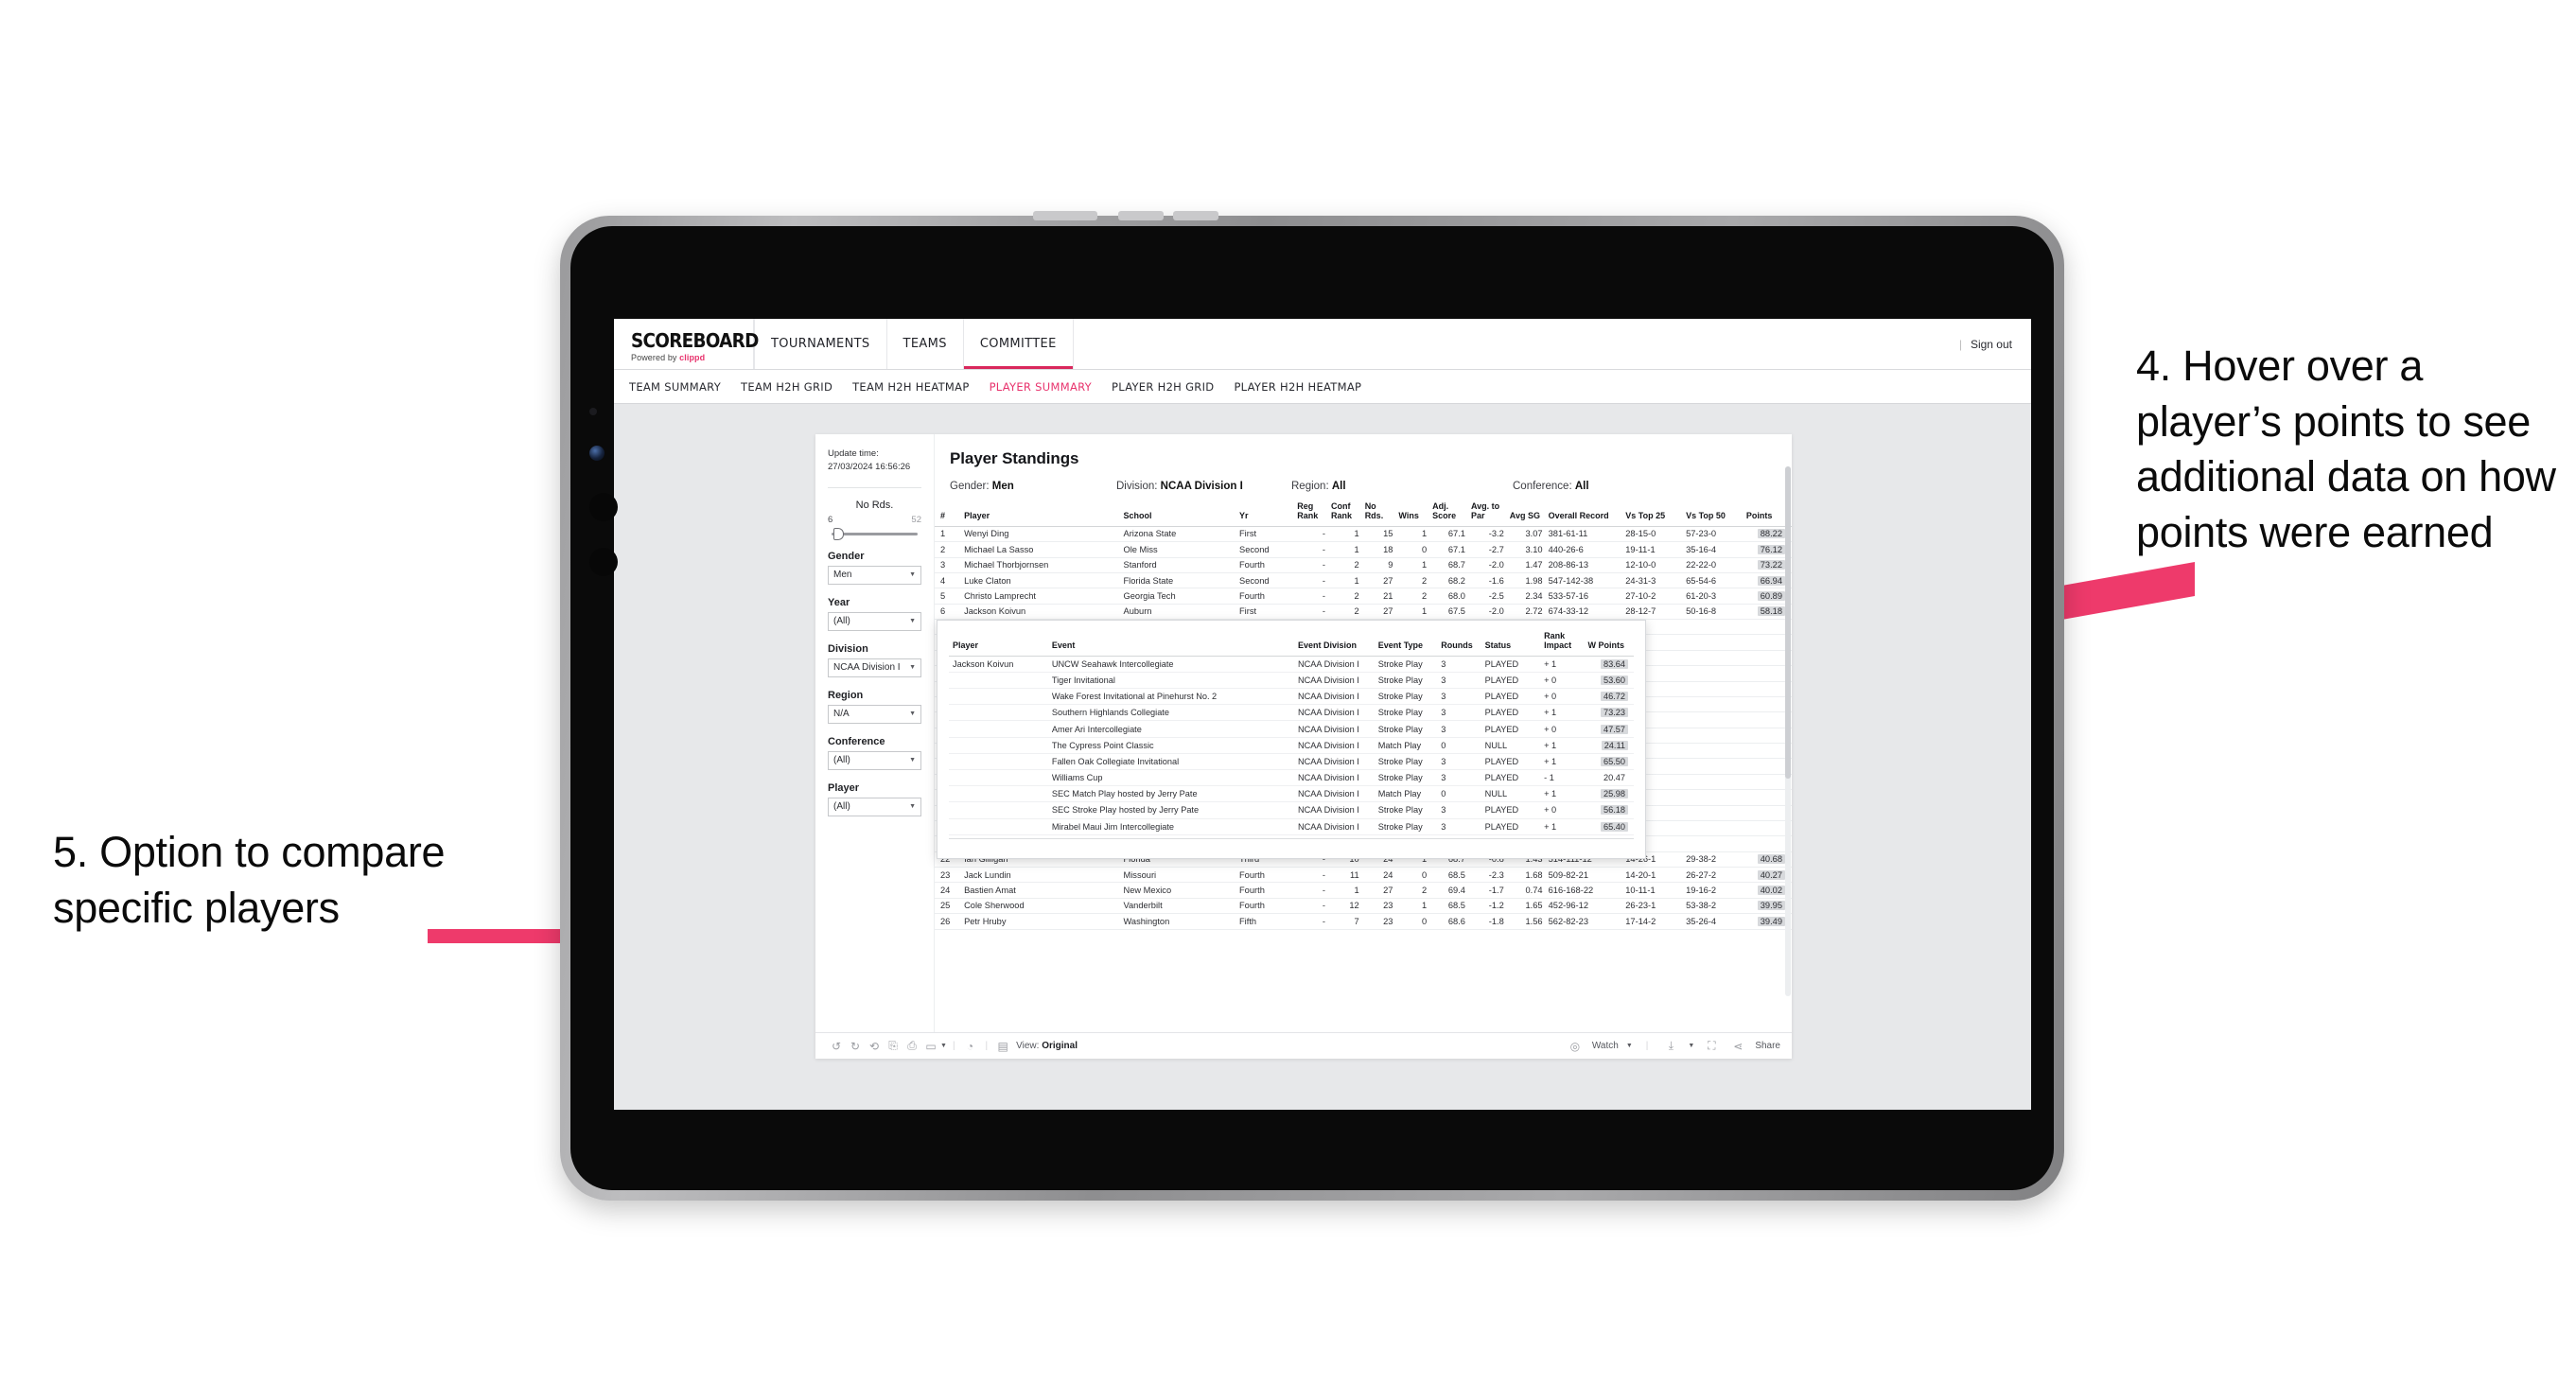 The width and height of the screenshot is (2576, 1386). Describe the element at coordinates (1771, 859) in the screenshot. I see `points-value: 40.68` at that location.